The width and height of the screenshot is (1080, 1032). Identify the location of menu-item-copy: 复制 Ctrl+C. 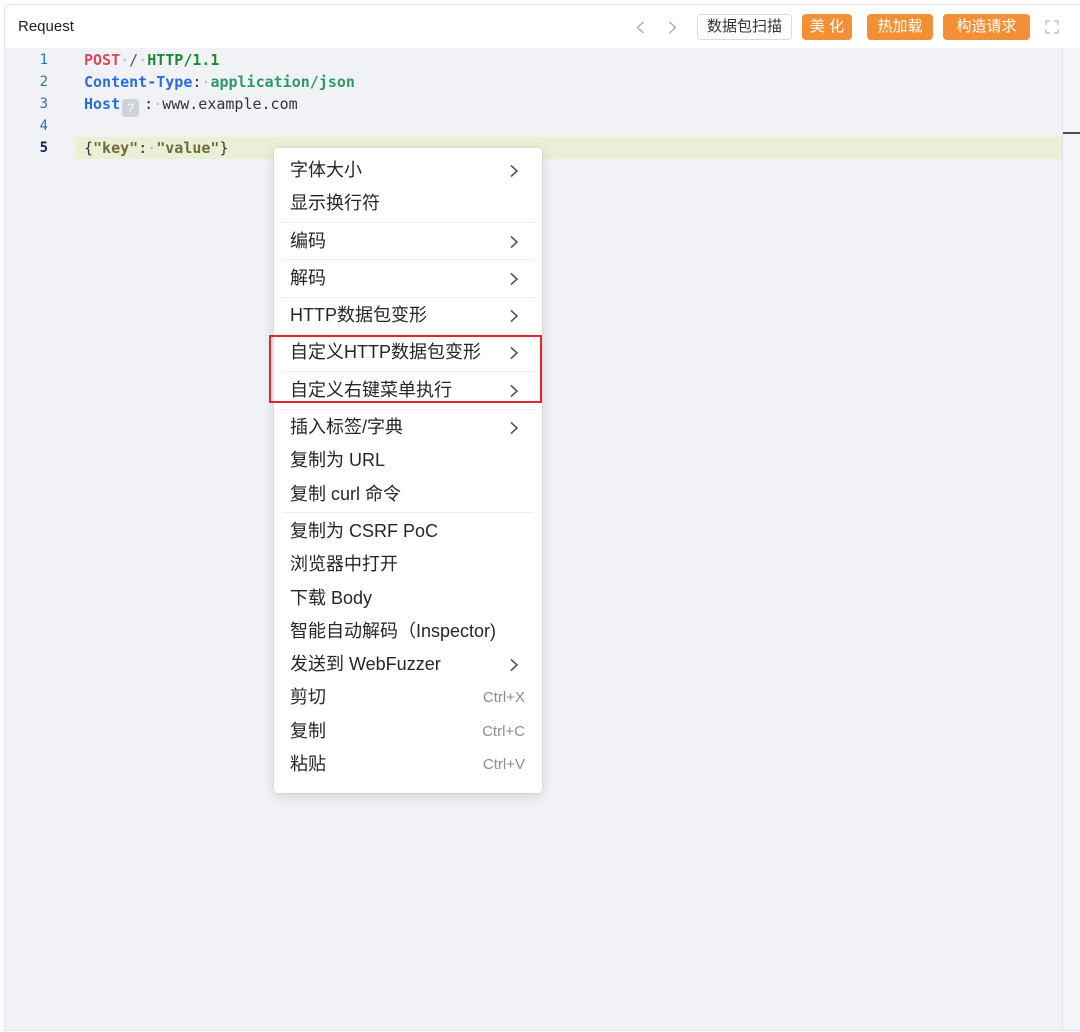
(408, 731).